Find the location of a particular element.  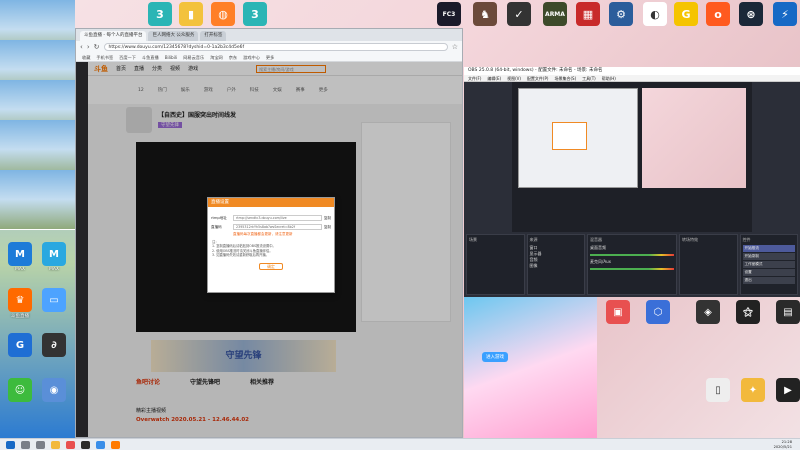

menu-item: 配置文件(P) is located at coordinates (538, 78).